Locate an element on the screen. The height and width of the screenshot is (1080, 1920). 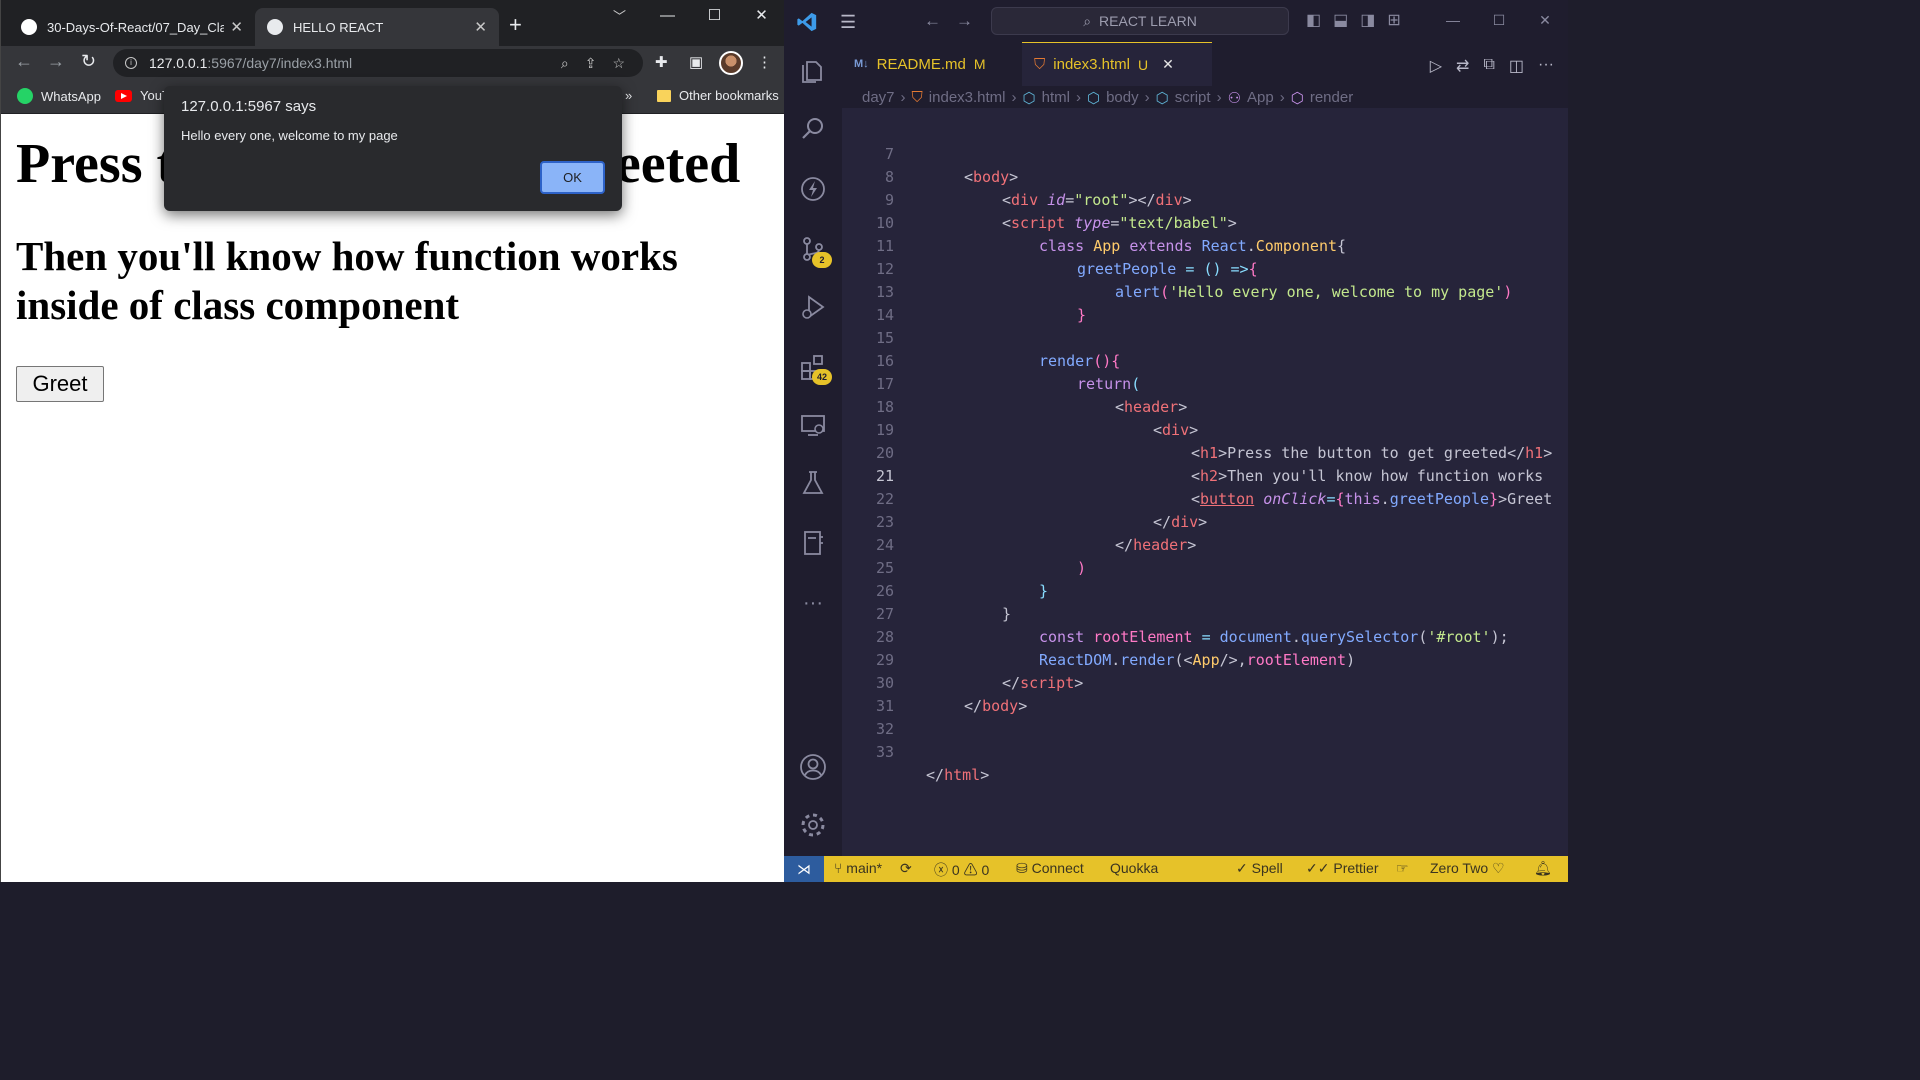
sync-icon: ⟳ is located at coordinates (906, 868).